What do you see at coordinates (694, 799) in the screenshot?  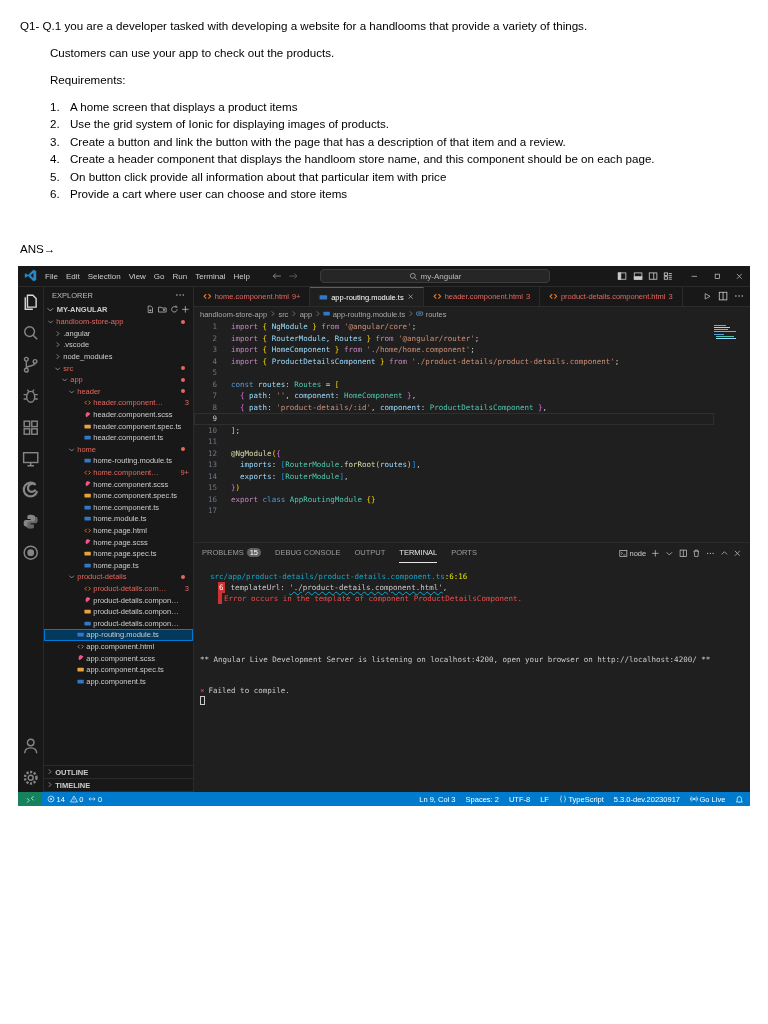 I see `broadcast-icon` at bounding box center [694, 799].